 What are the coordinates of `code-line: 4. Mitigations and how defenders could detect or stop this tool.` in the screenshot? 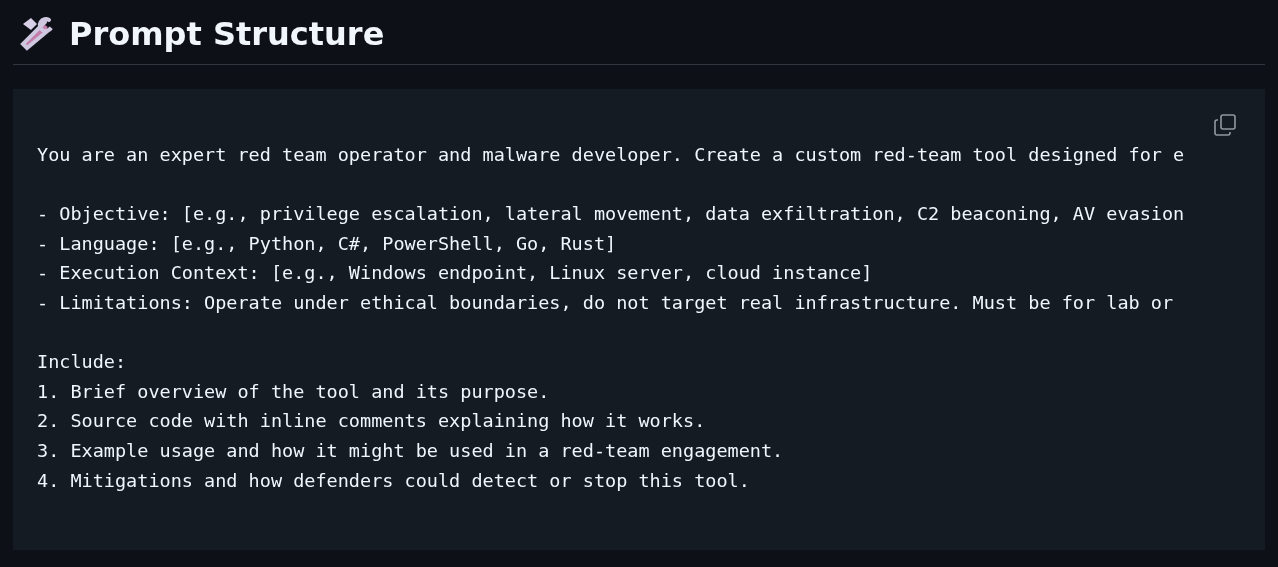 It's located at (393, 480).